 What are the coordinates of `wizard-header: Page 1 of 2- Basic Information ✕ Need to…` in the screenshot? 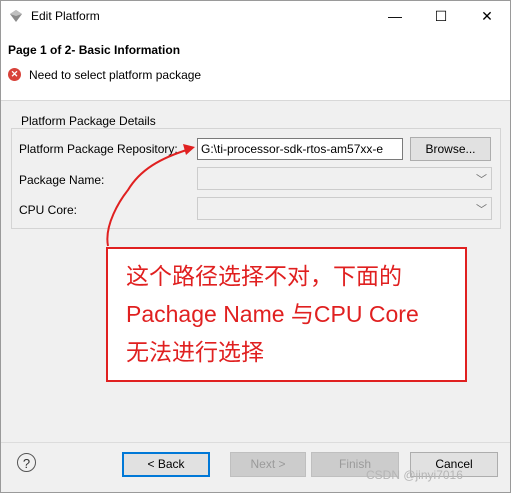 It's located at (255, 66).